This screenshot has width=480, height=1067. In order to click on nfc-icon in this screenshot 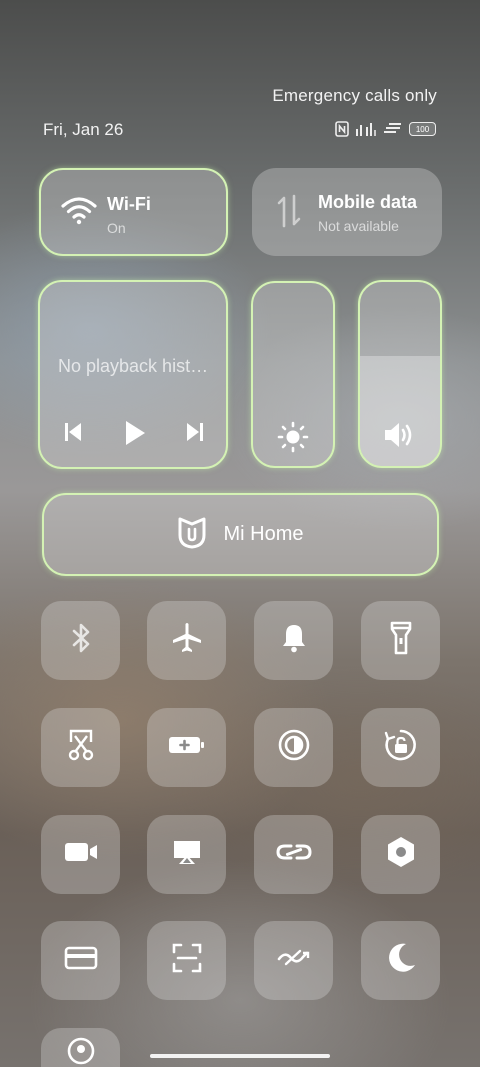, I will do `click(342, 129)`.